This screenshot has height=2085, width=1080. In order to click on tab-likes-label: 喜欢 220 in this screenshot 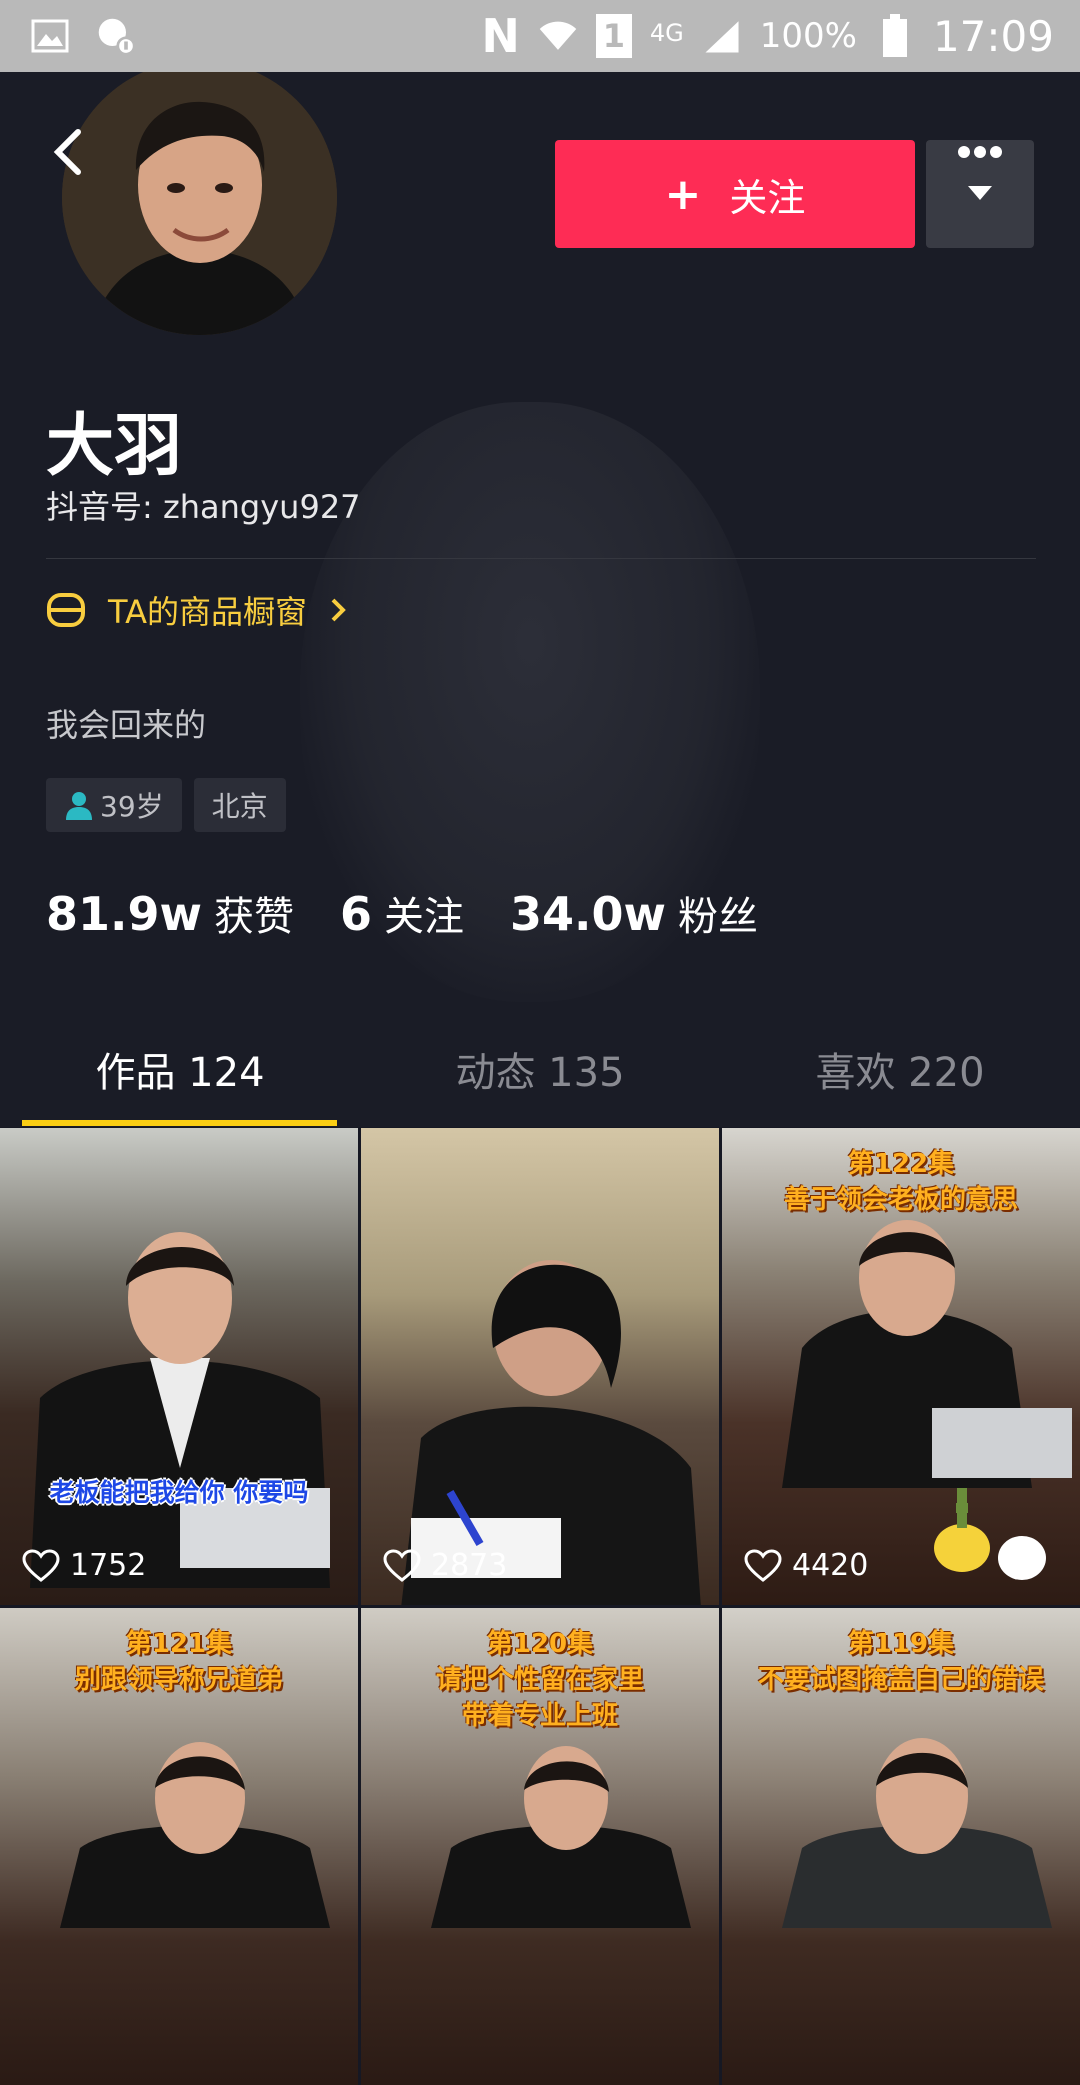, I will do `click(900, 1073)`.